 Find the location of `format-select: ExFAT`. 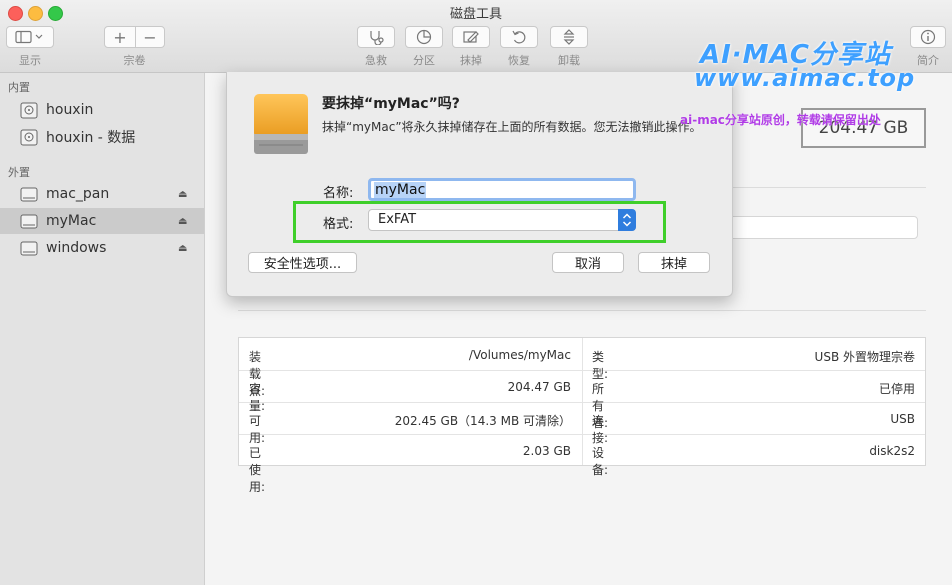

format-select: ExFAT is located at coordinates (502, 220).